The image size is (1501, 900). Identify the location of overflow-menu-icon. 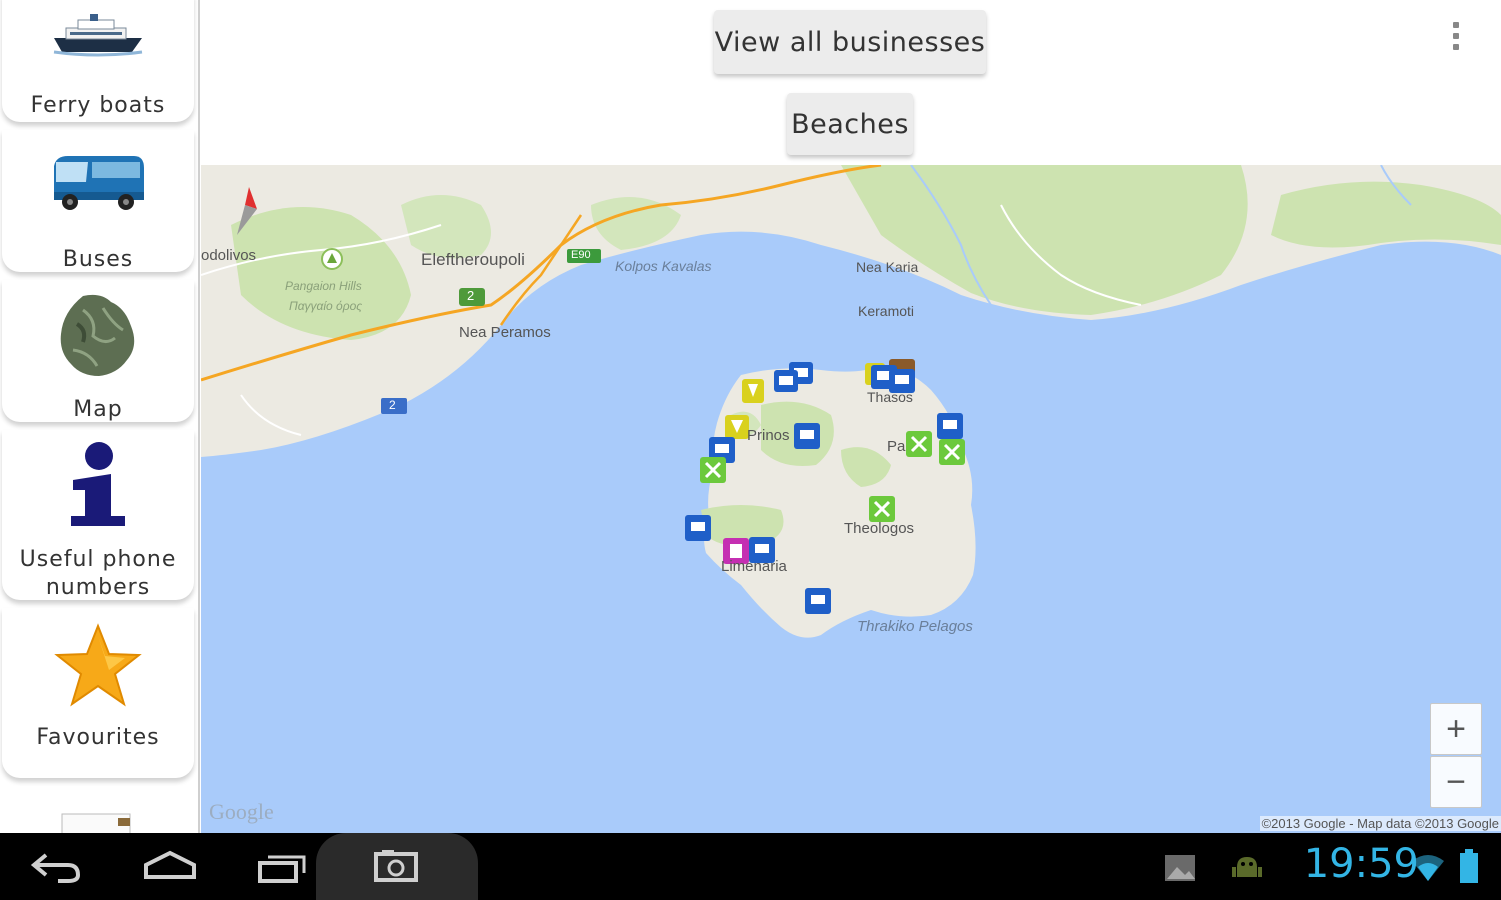
(1456, 40).